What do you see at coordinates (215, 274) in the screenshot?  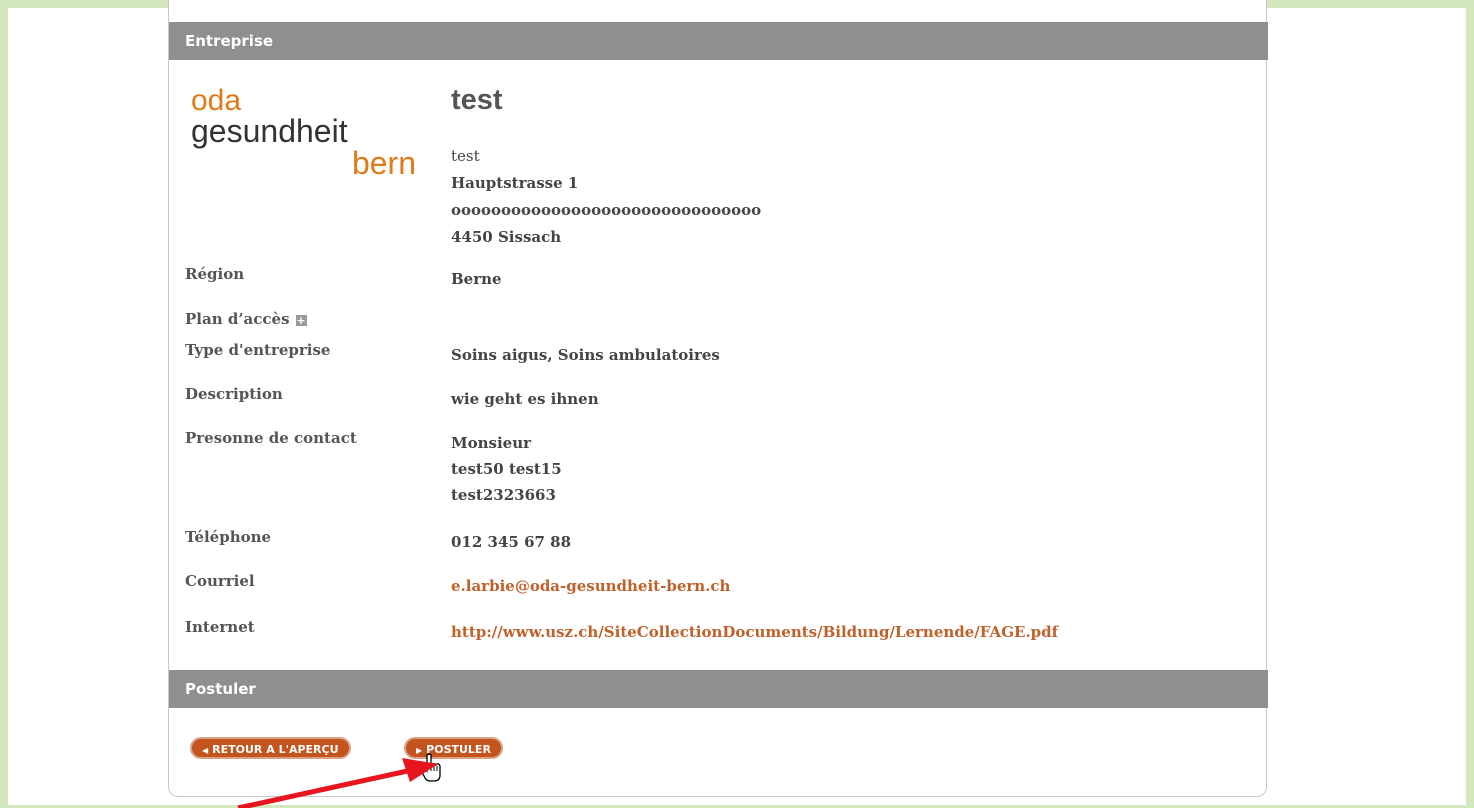 I see `region-label: Région` at bounding box center [215, 274].